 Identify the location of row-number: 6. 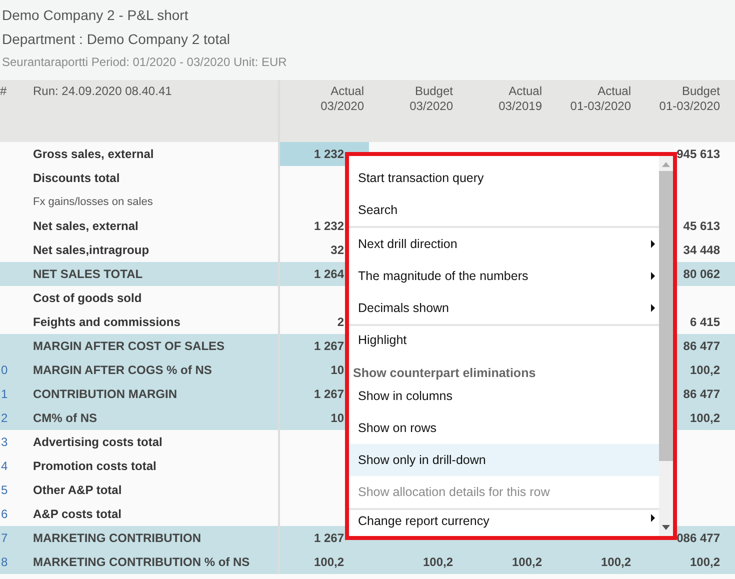
(4, 514).